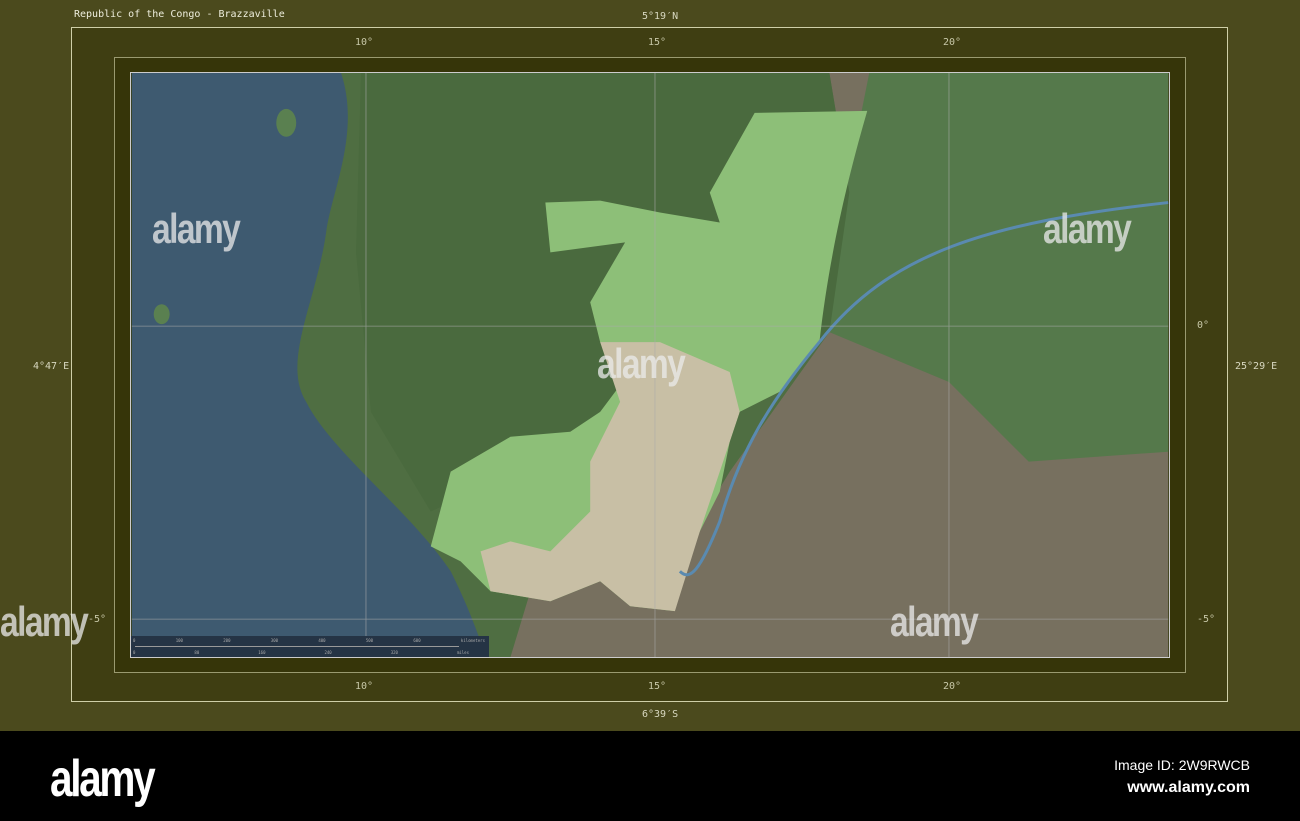 Image resolution: width=1300 pixels, height=821 pixels. I want to click on image-id: Image ID: 2W9RWCB, so click(1182, 765).